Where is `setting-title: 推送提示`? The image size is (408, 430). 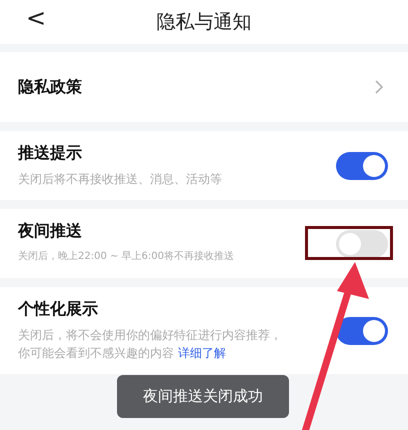 setting-title: 推送提示 is located at coordinates (50, 153).